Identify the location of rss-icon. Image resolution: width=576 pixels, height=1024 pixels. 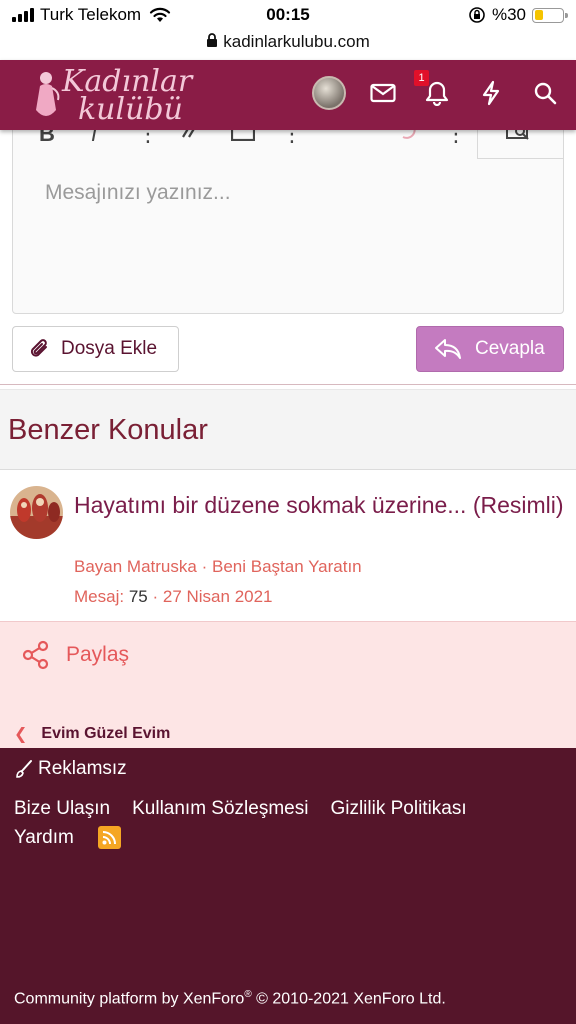
(109, 838).